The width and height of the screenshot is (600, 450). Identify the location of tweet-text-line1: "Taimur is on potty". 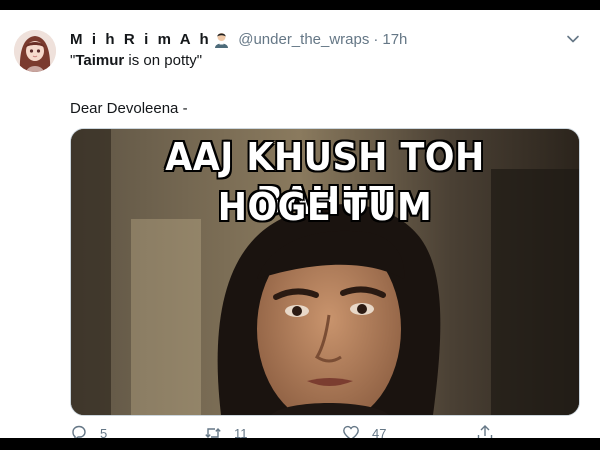
(136, 60).